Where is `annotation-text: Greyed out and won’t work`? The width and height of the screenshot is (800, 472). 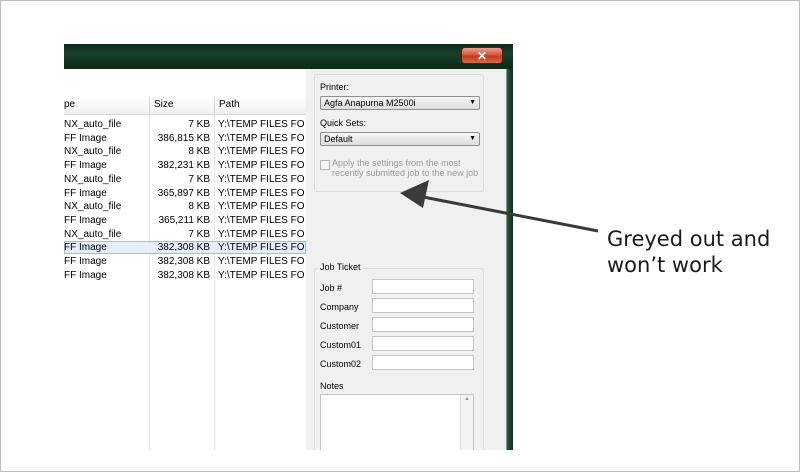
annotation-text: Greyed out and won’t work is located at coordinates (689, 252).